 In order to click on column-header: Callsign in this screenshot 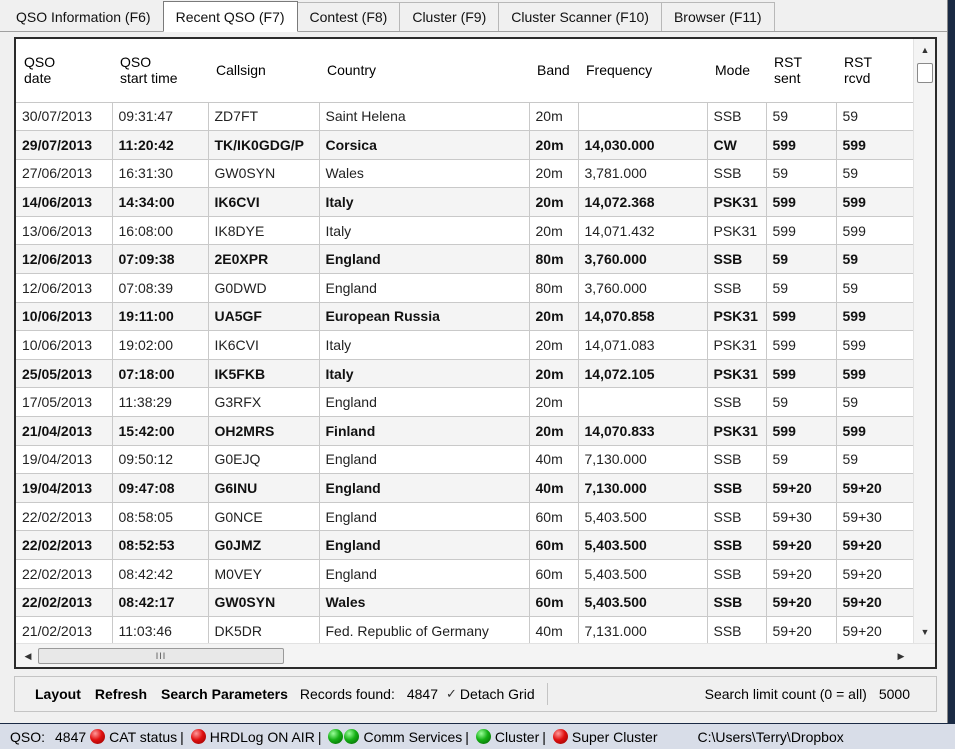, I will do `click(263, 71)`.